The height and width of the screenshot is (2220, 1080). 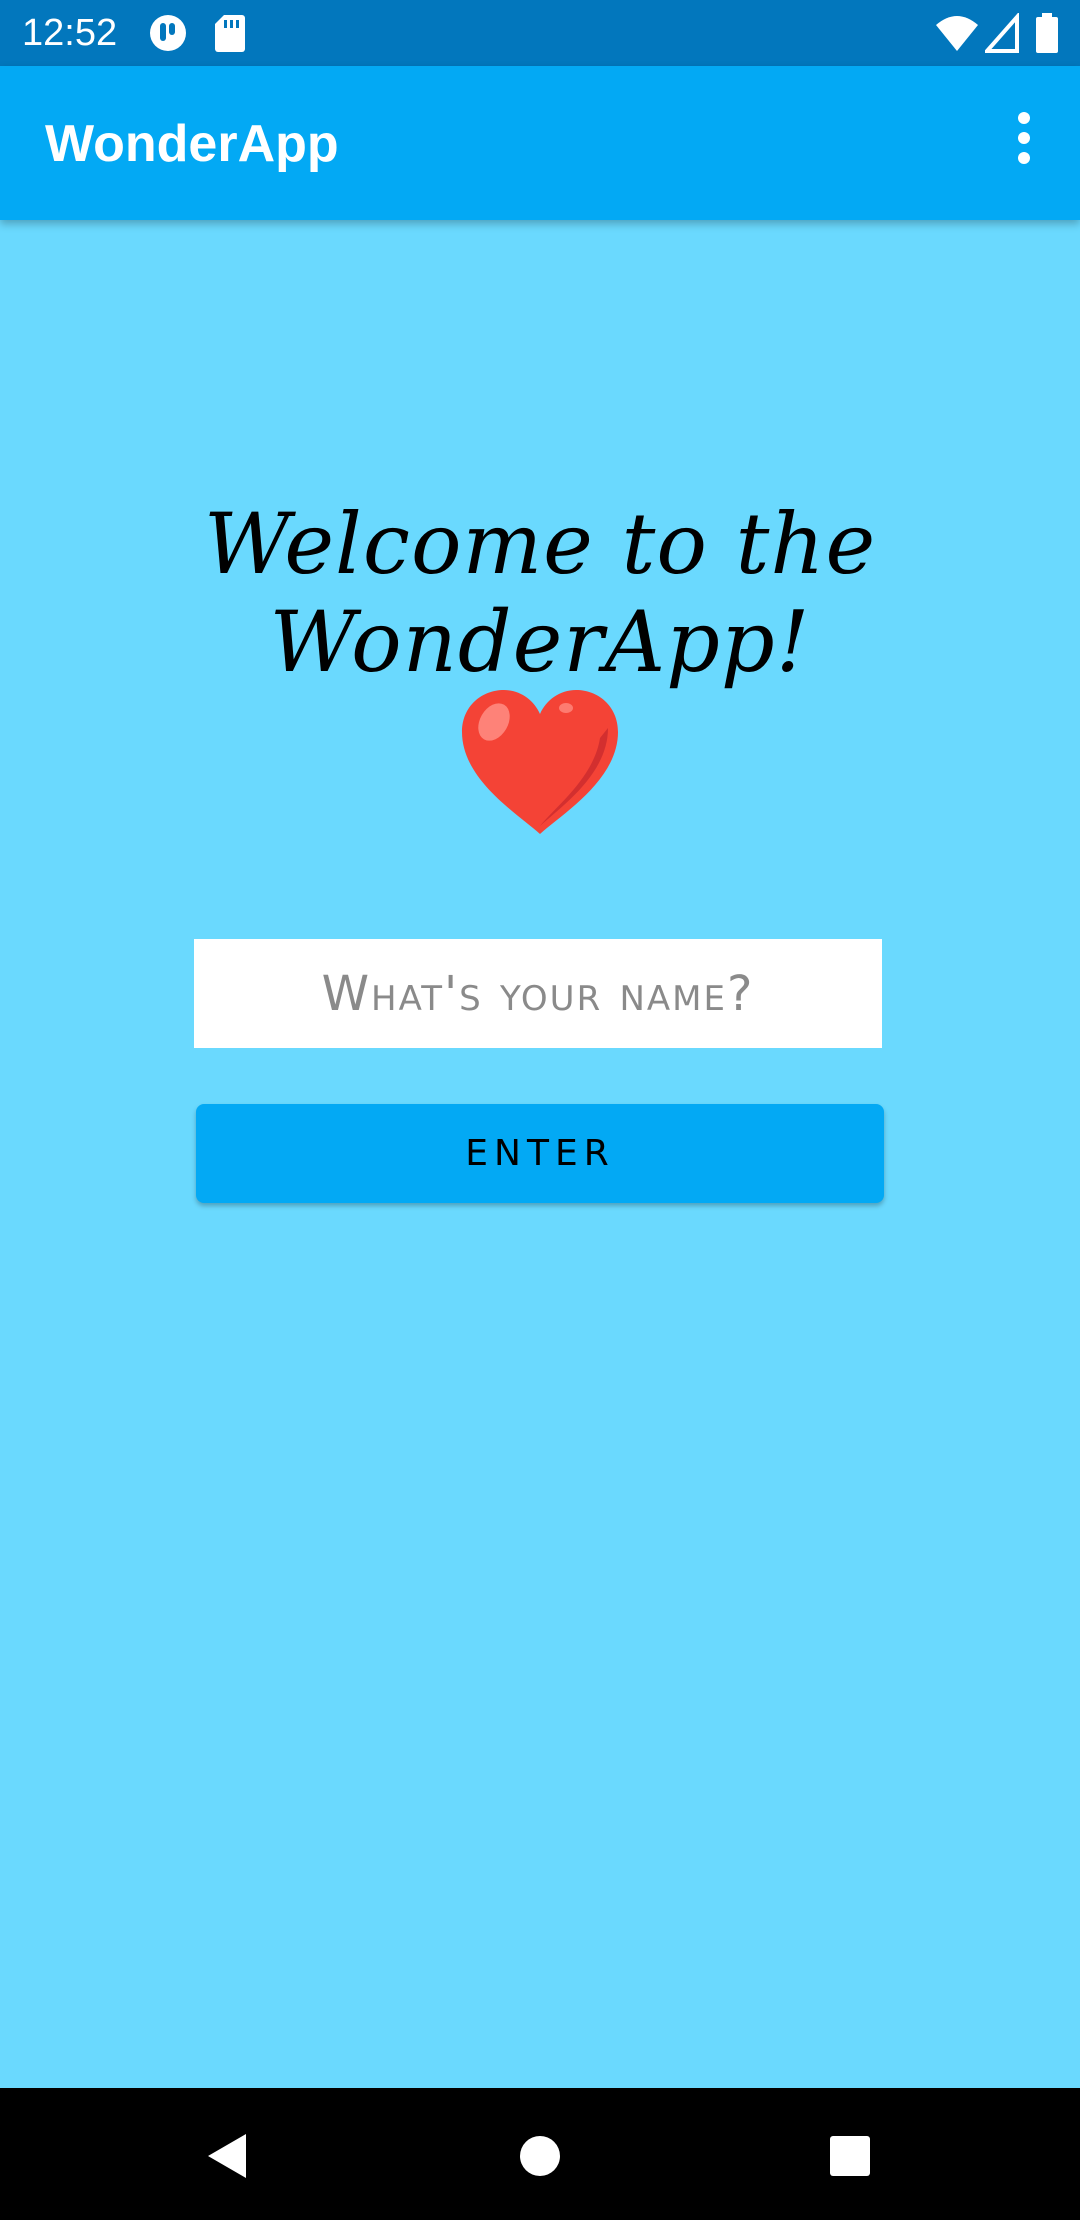 I want to click on app-title: WonderApp, so click(x=192, y=144).